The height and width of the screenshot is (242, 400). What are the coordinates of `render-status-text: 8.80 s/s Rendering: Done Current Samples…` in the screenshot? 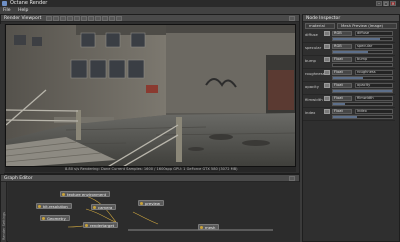 It's located at (151, 169).